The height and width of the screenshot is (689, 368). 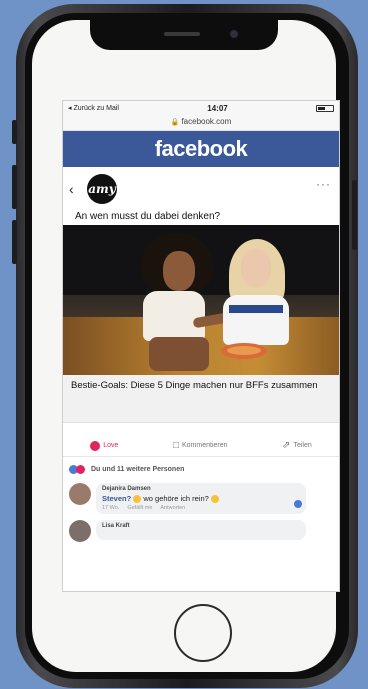 I want to click on image-person2-stripe, so click(x=256, y=309).